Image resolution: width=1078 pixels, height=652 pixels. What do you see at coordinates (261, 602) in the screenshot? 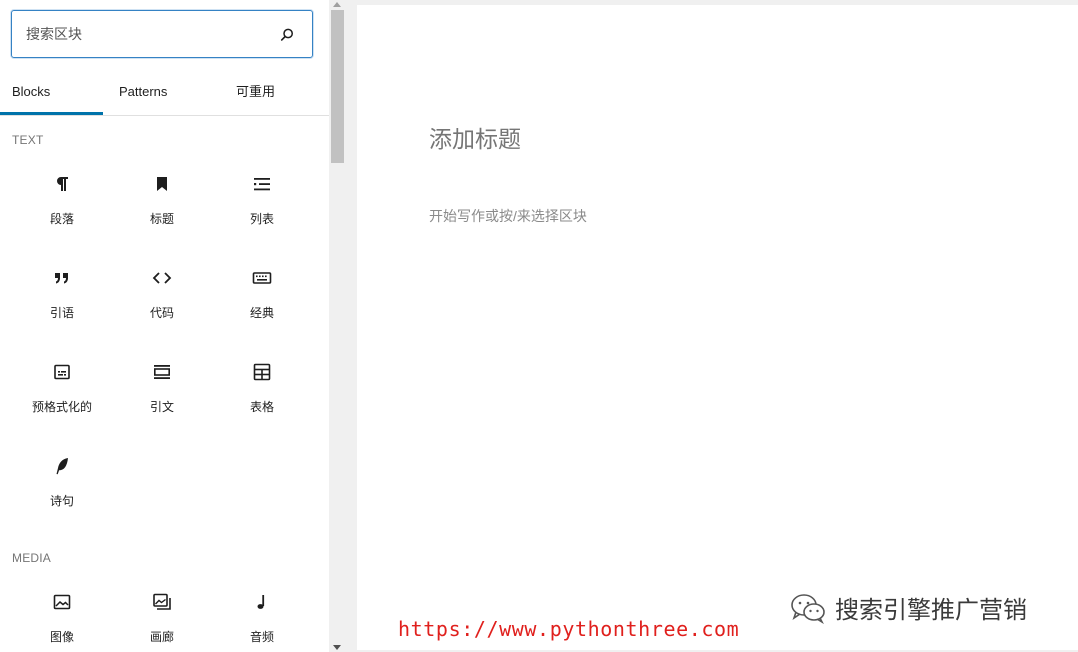
I see `audio-icon` at bounding box center [261, 602].